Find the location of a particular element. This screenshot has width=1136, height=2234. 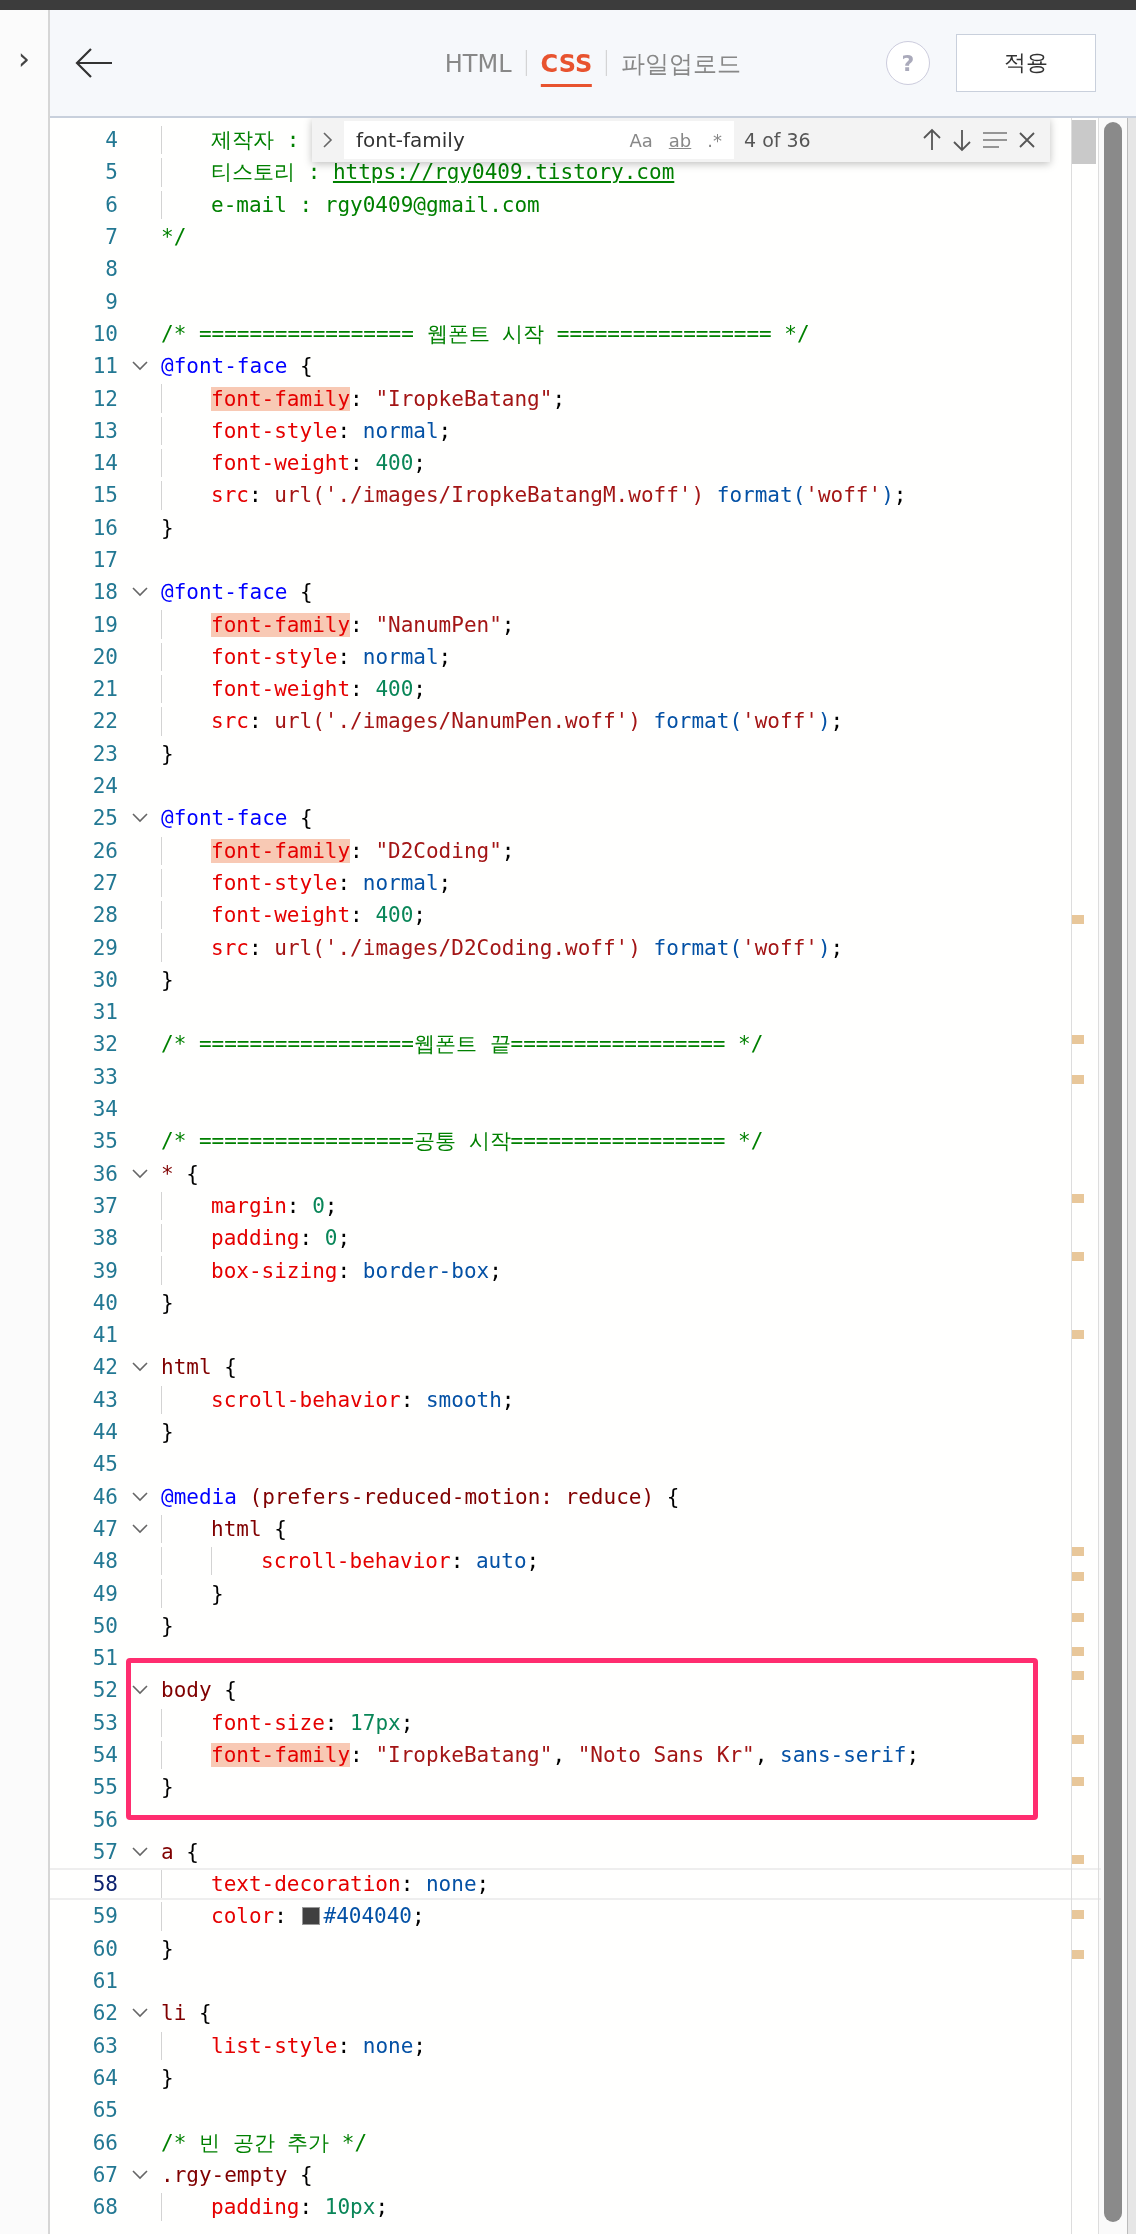

line-number: 34 is located at coordinates (104, 1109).